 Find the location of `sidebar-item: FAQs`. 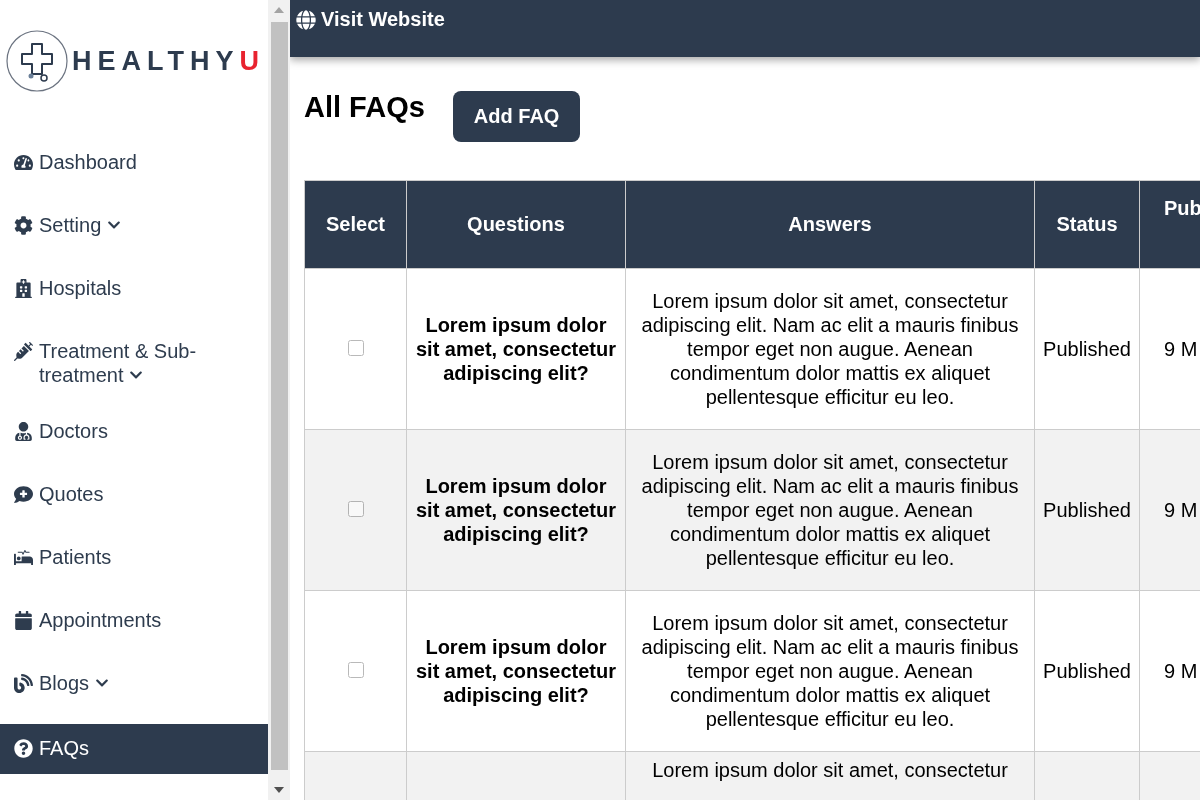

sidebar-item: FAQs is located at coordinates (134, 749).